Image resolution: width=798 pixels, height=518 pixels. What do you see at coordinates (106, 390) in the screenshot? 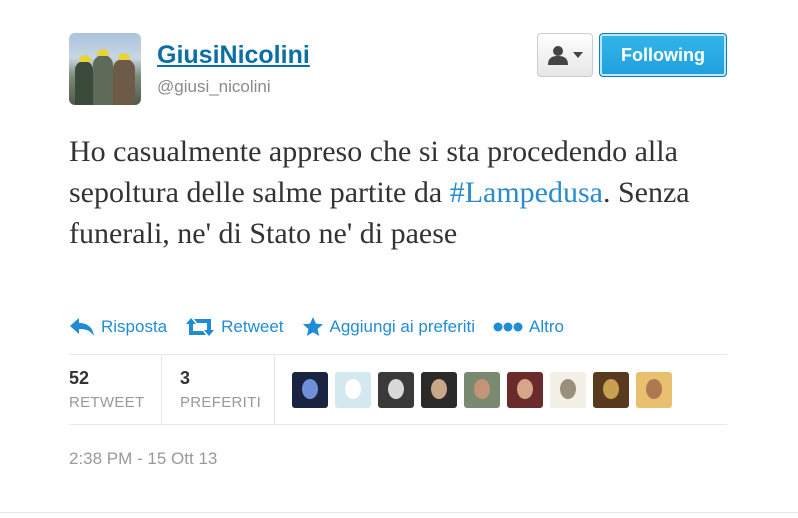
I see `retweet-stat: 52 RETWEET` at bounding box center [106, 390].